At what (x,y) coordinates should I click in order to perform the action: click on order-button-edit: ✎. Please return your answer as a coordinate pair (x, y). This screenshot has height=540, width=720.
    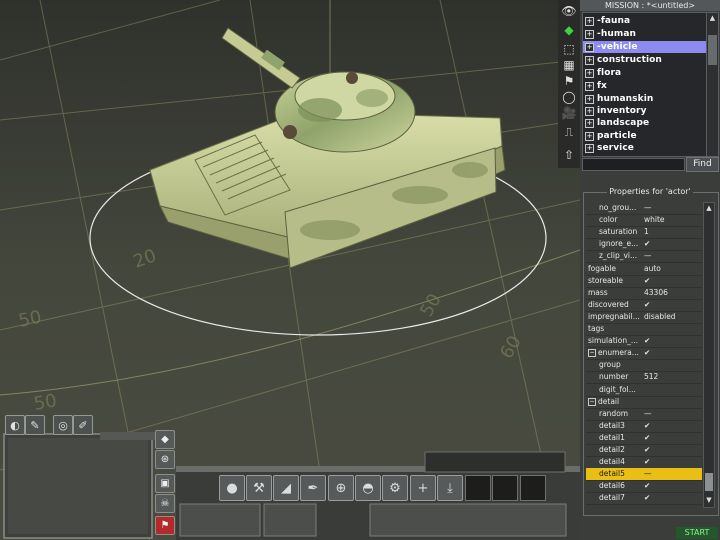
    Looking at the image, I should click on (35, 425).